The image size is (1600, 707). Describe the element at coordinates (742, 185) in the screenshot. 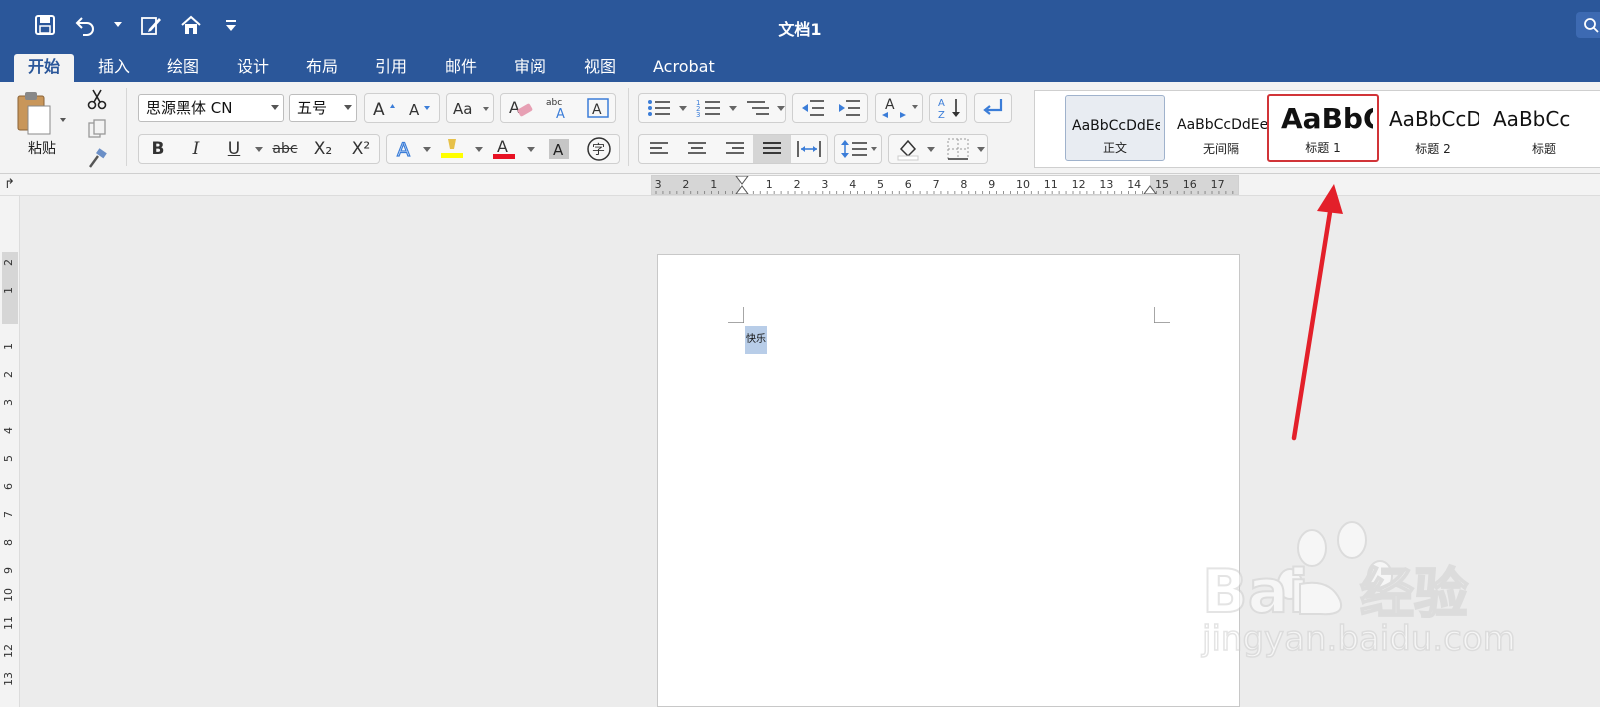

I see `indent-marker-icon` at that location.